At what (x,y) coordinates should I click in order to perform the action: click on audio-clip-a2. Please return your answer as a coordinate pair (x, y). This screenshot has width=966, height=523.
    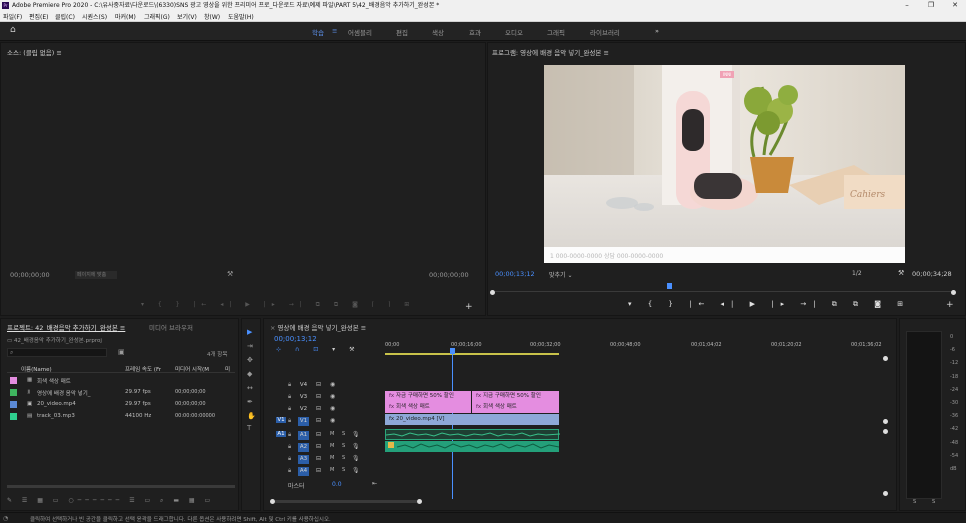
    Looking at the image, I should click on (472, 446).